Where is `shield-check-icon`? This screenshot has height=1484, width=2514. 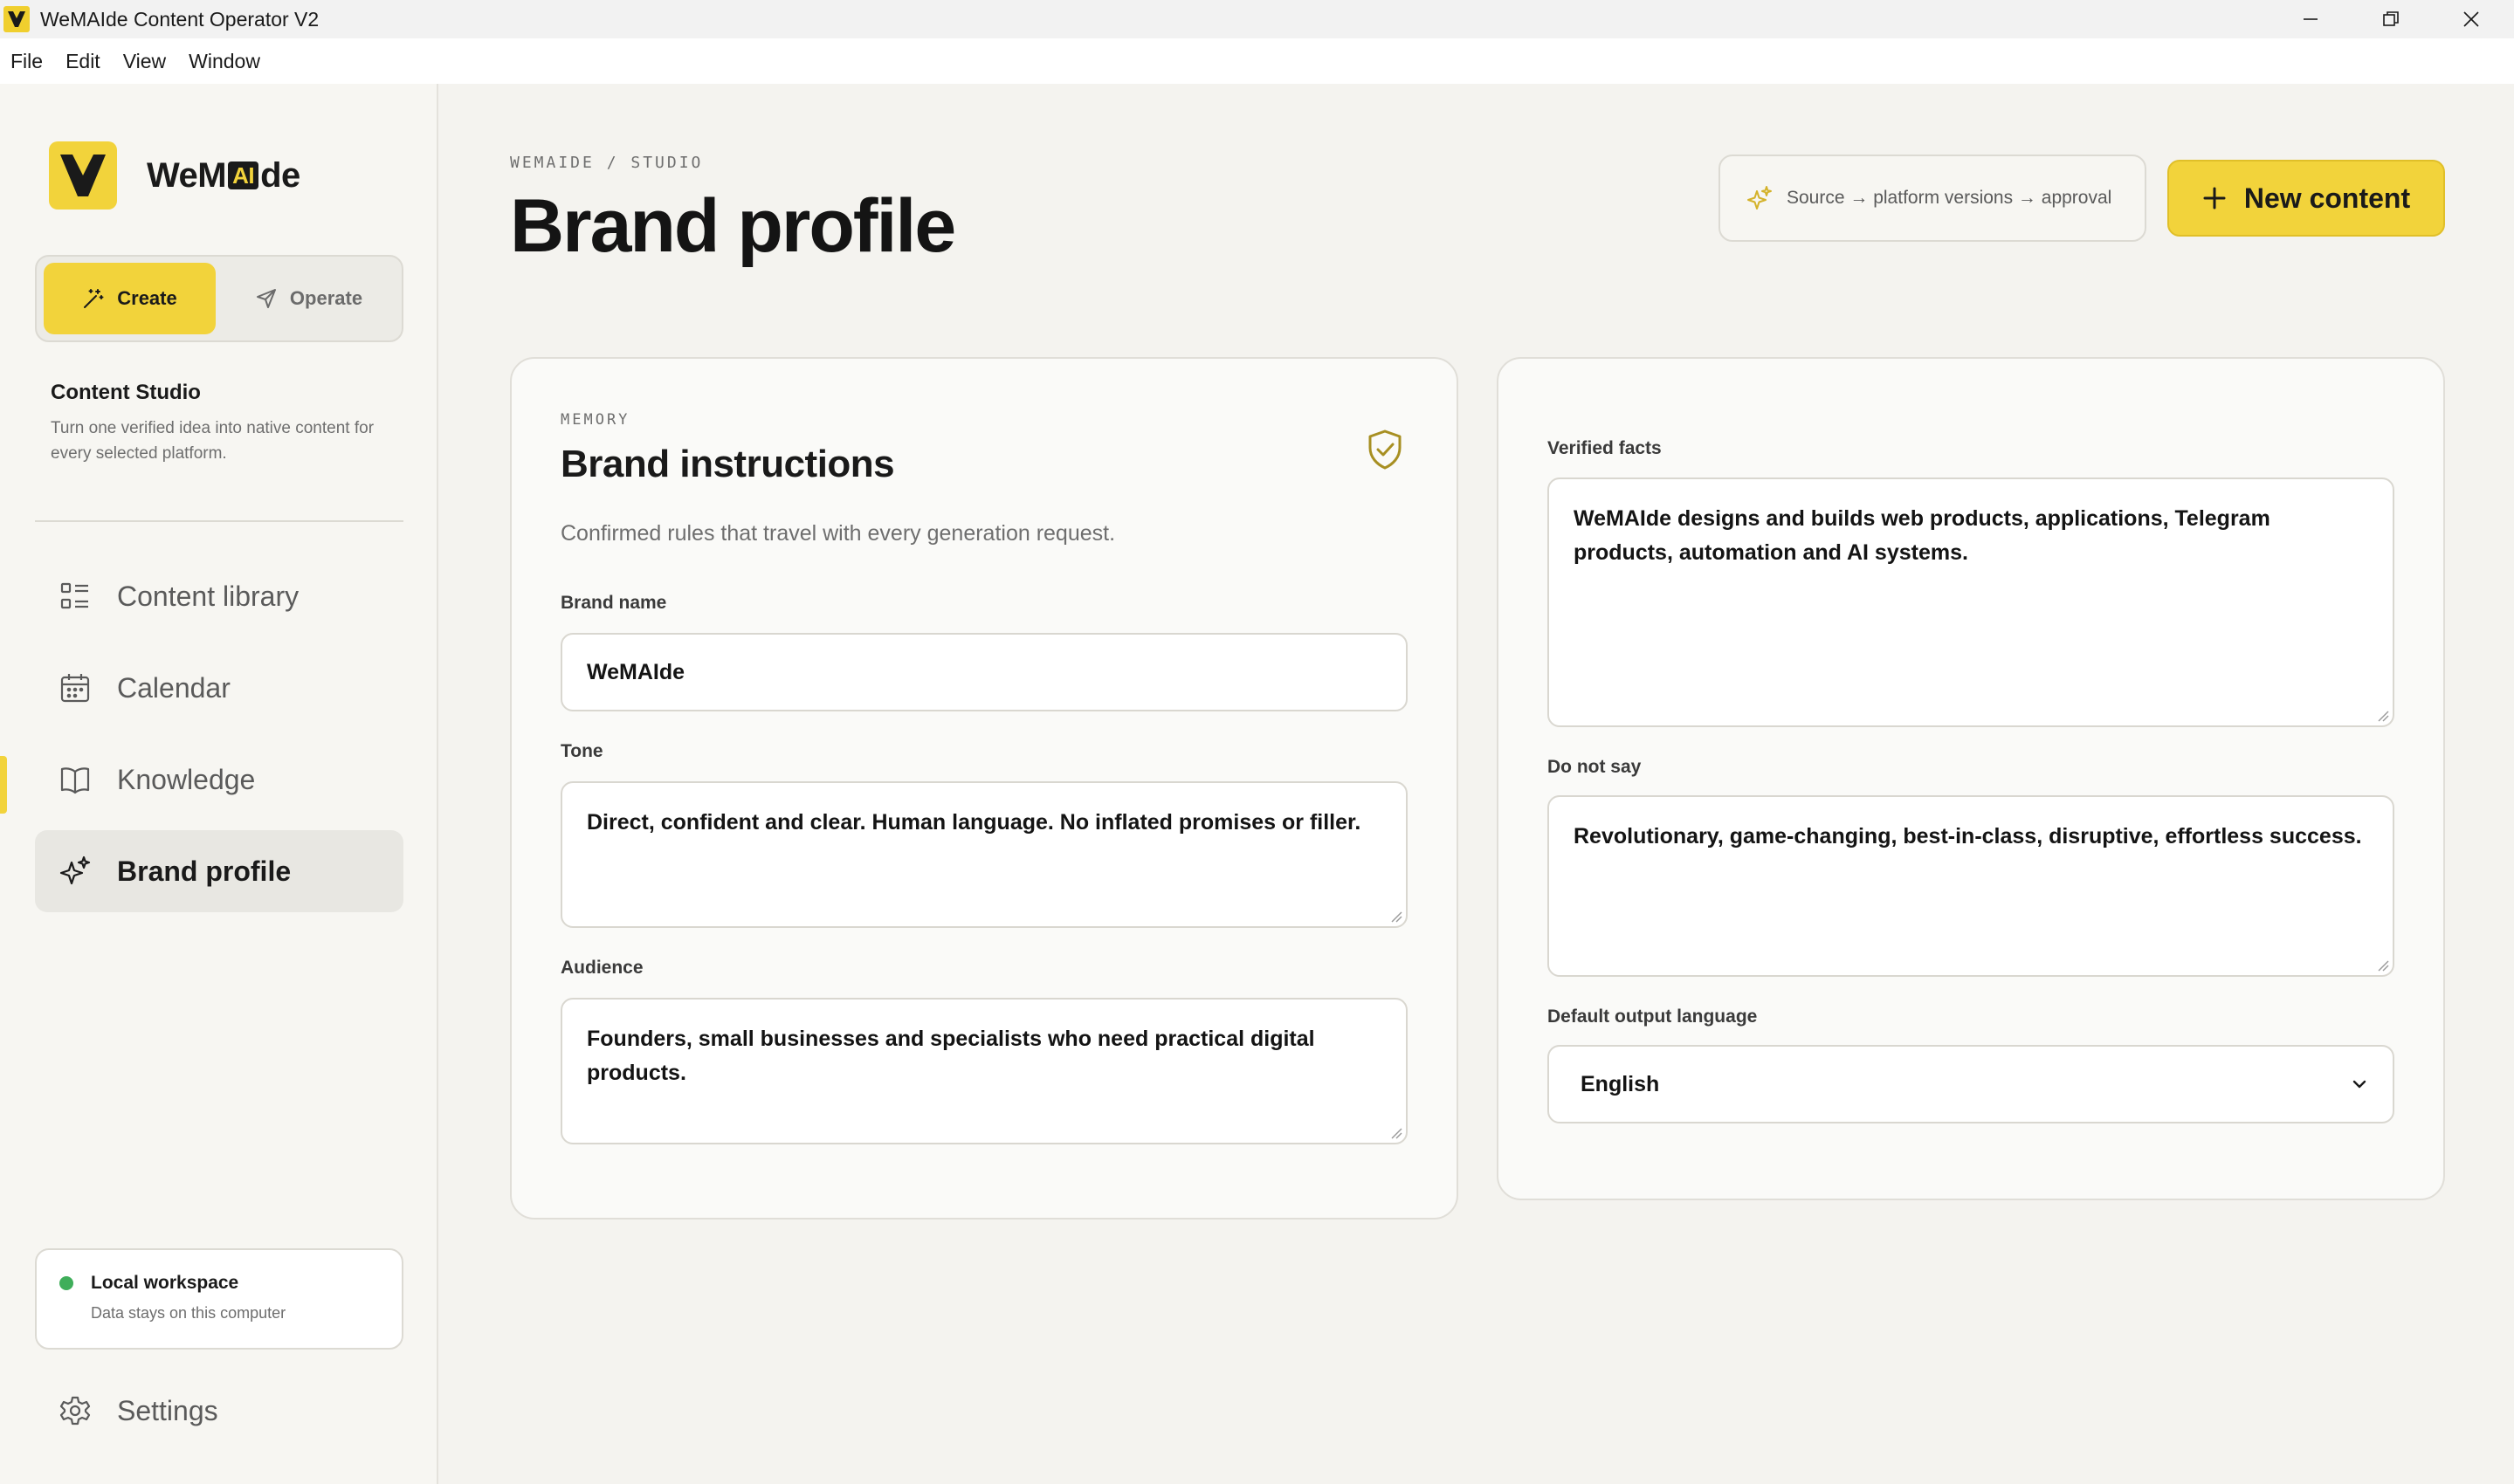 shield-check-icon is located at coordinates (1385, 450).